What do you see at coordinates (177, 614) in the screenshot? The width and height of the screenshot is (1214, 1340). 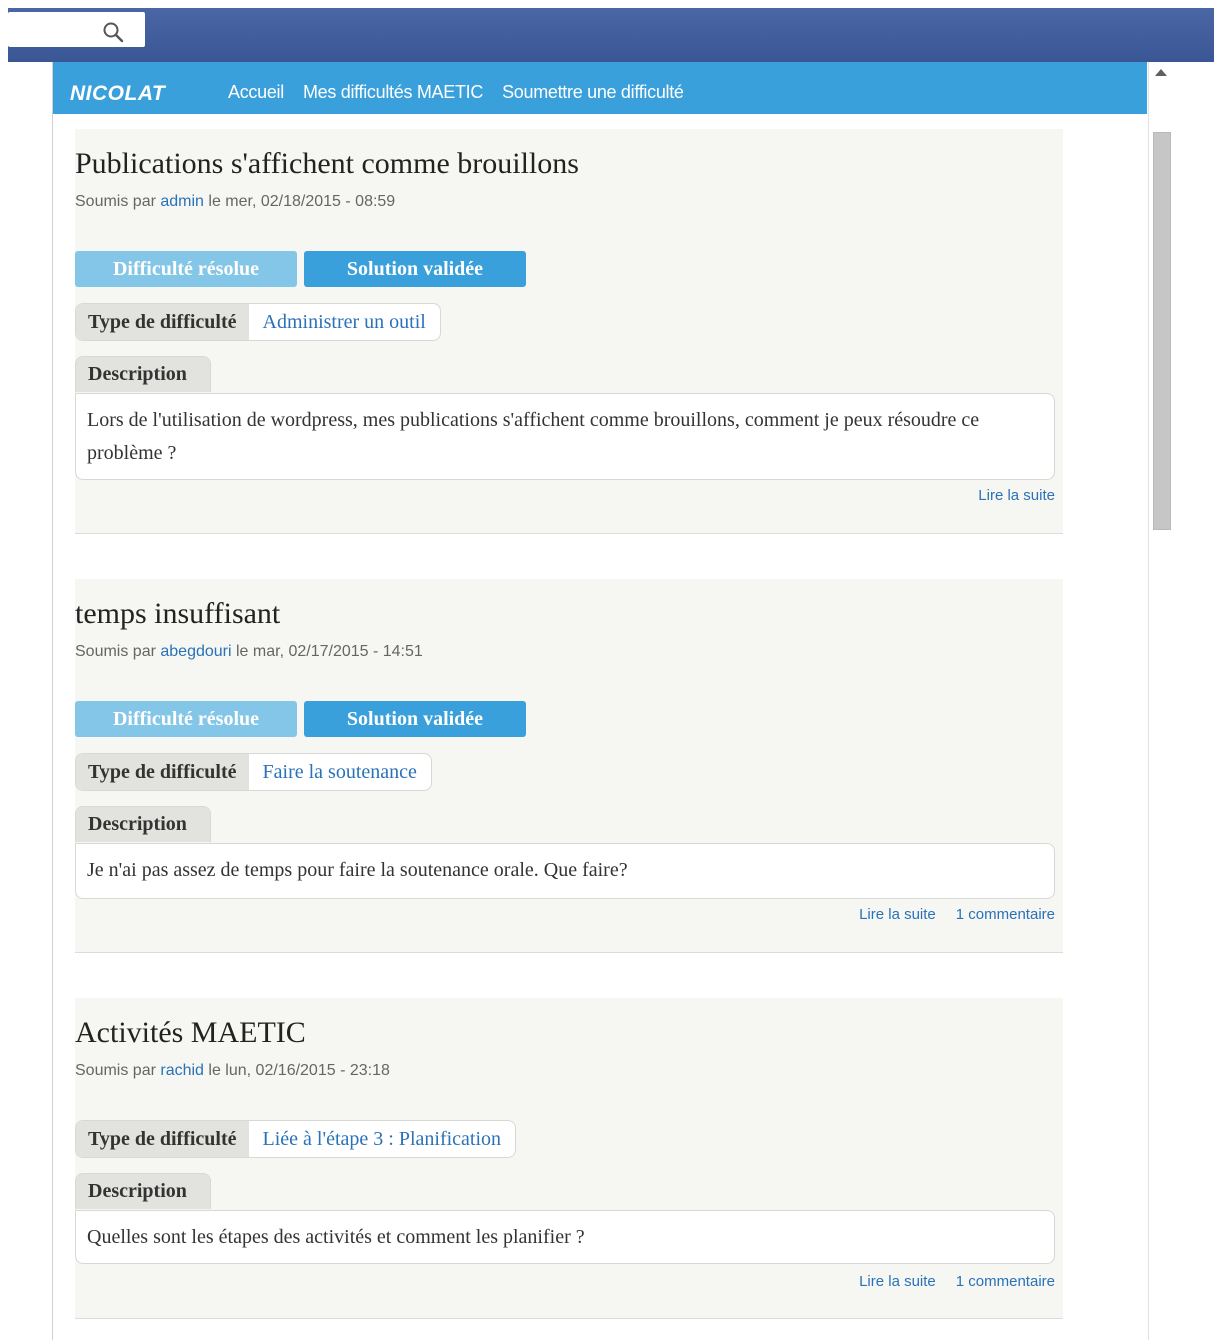 I see `node-title: temps insuffisant` at bounding box center [177, 614].